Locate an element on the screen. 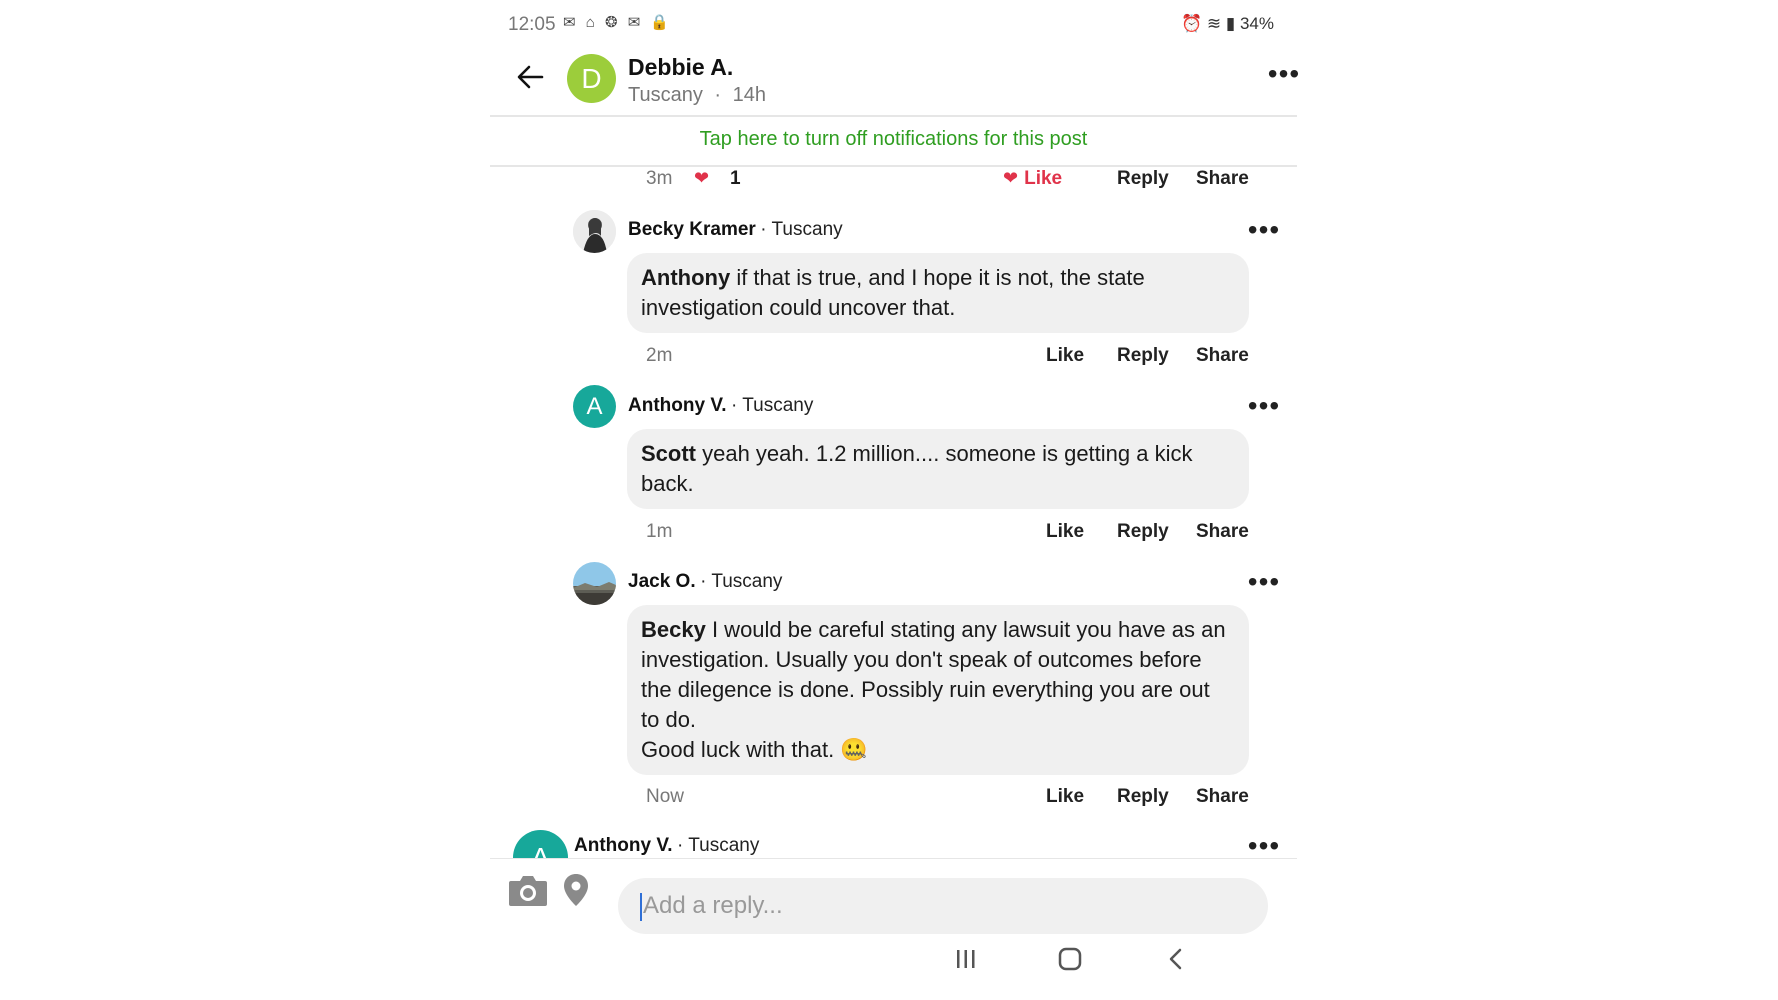 The height and width of the screenshot is (1000, 1778). poster-meta: Tuscany · 14h is located at coordinates (697, 95).